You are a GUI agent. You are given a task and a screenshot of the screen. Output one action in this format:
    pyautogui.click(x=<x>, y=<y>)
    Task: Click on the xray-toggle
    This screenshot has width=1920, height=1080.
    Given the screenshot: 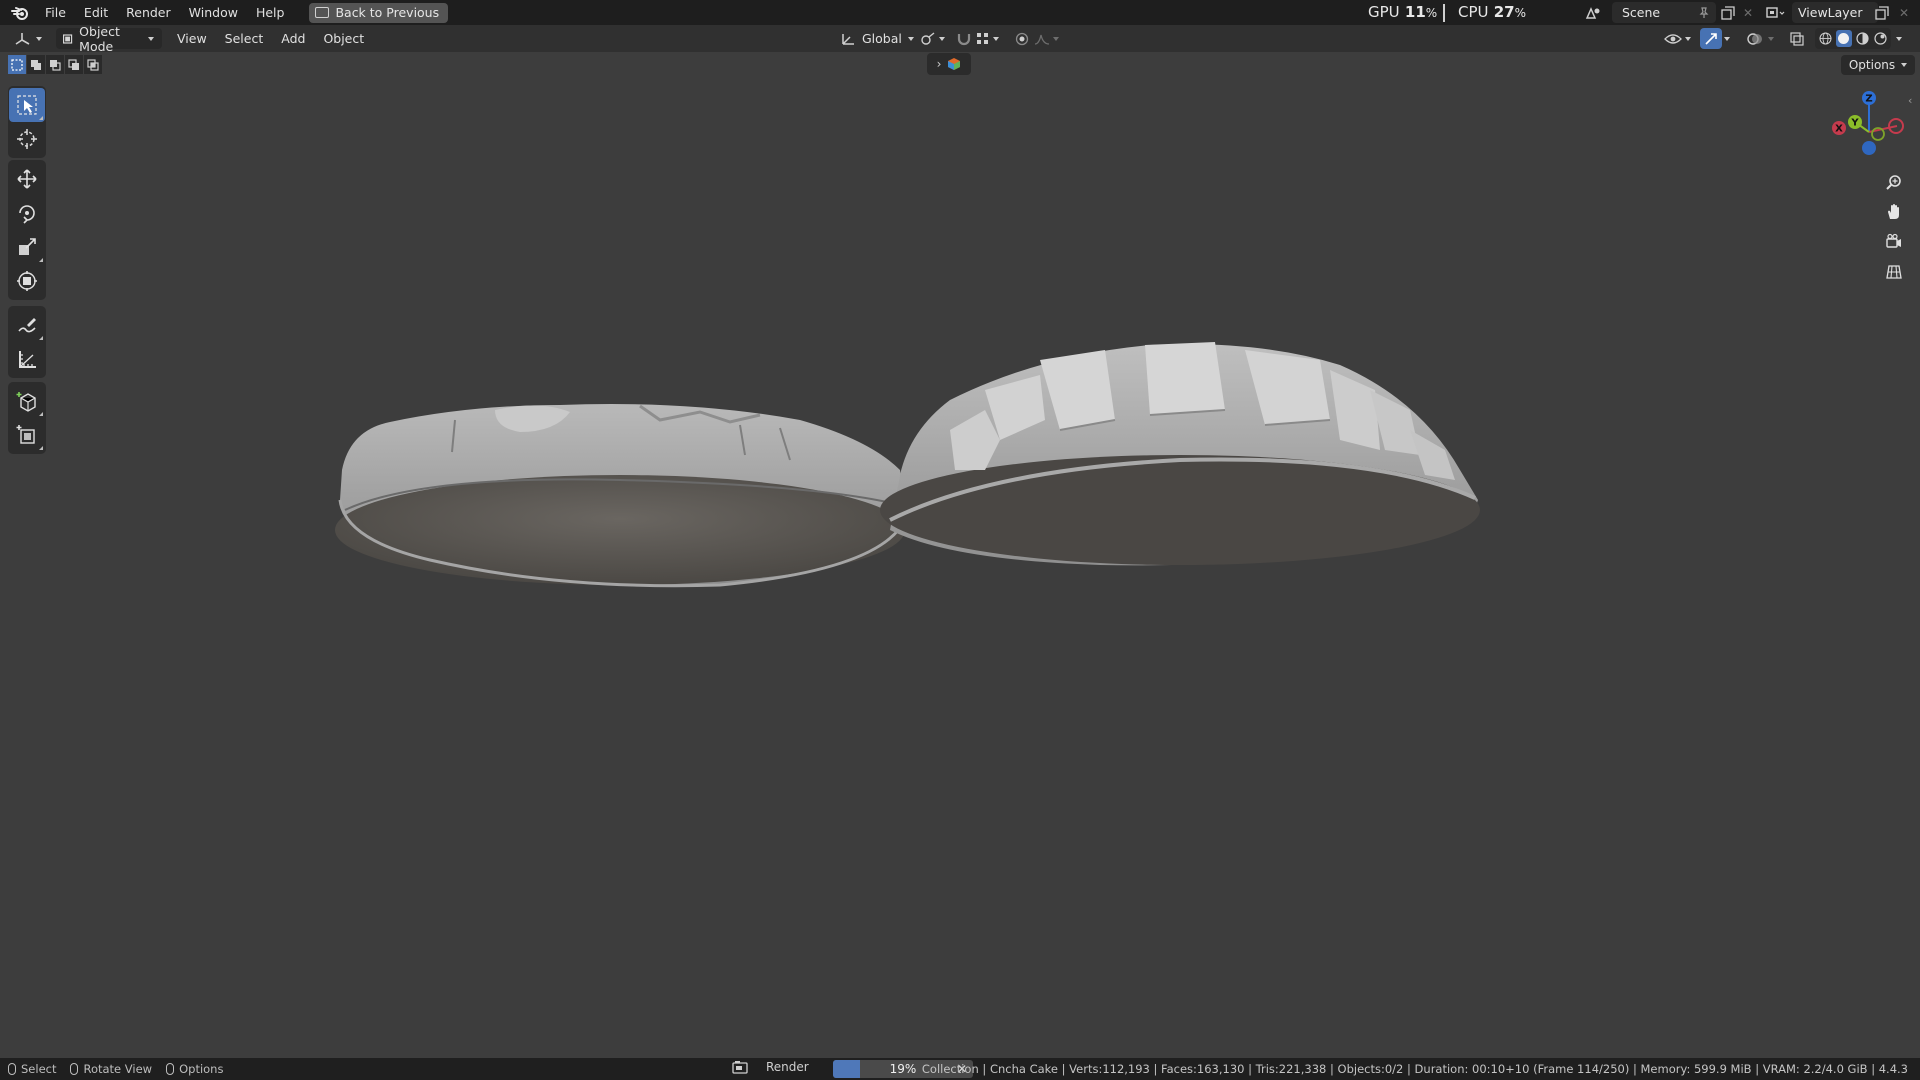 What is the action you would take?
    pyautogui.click(x=1797, y=38)
    